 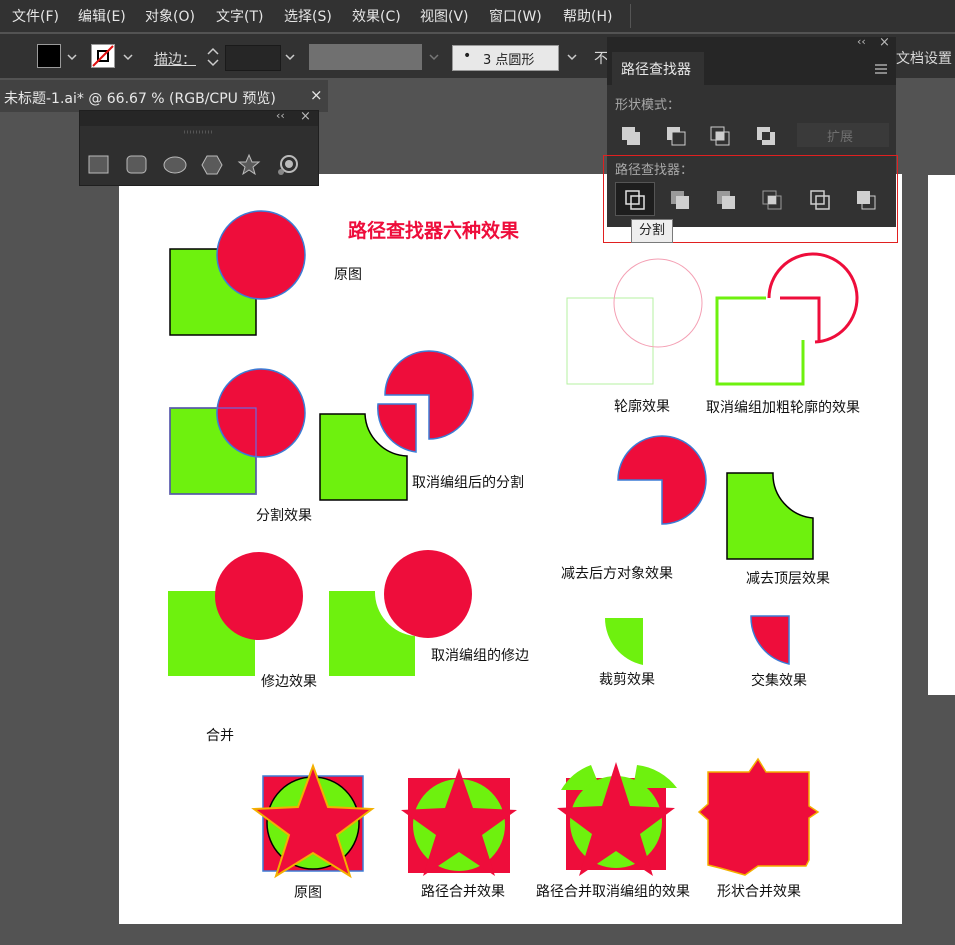 What do you see at coordinates (758, 816) in the screenshot?
I see `merge-shape-shape` at bounding box center [758, 816].